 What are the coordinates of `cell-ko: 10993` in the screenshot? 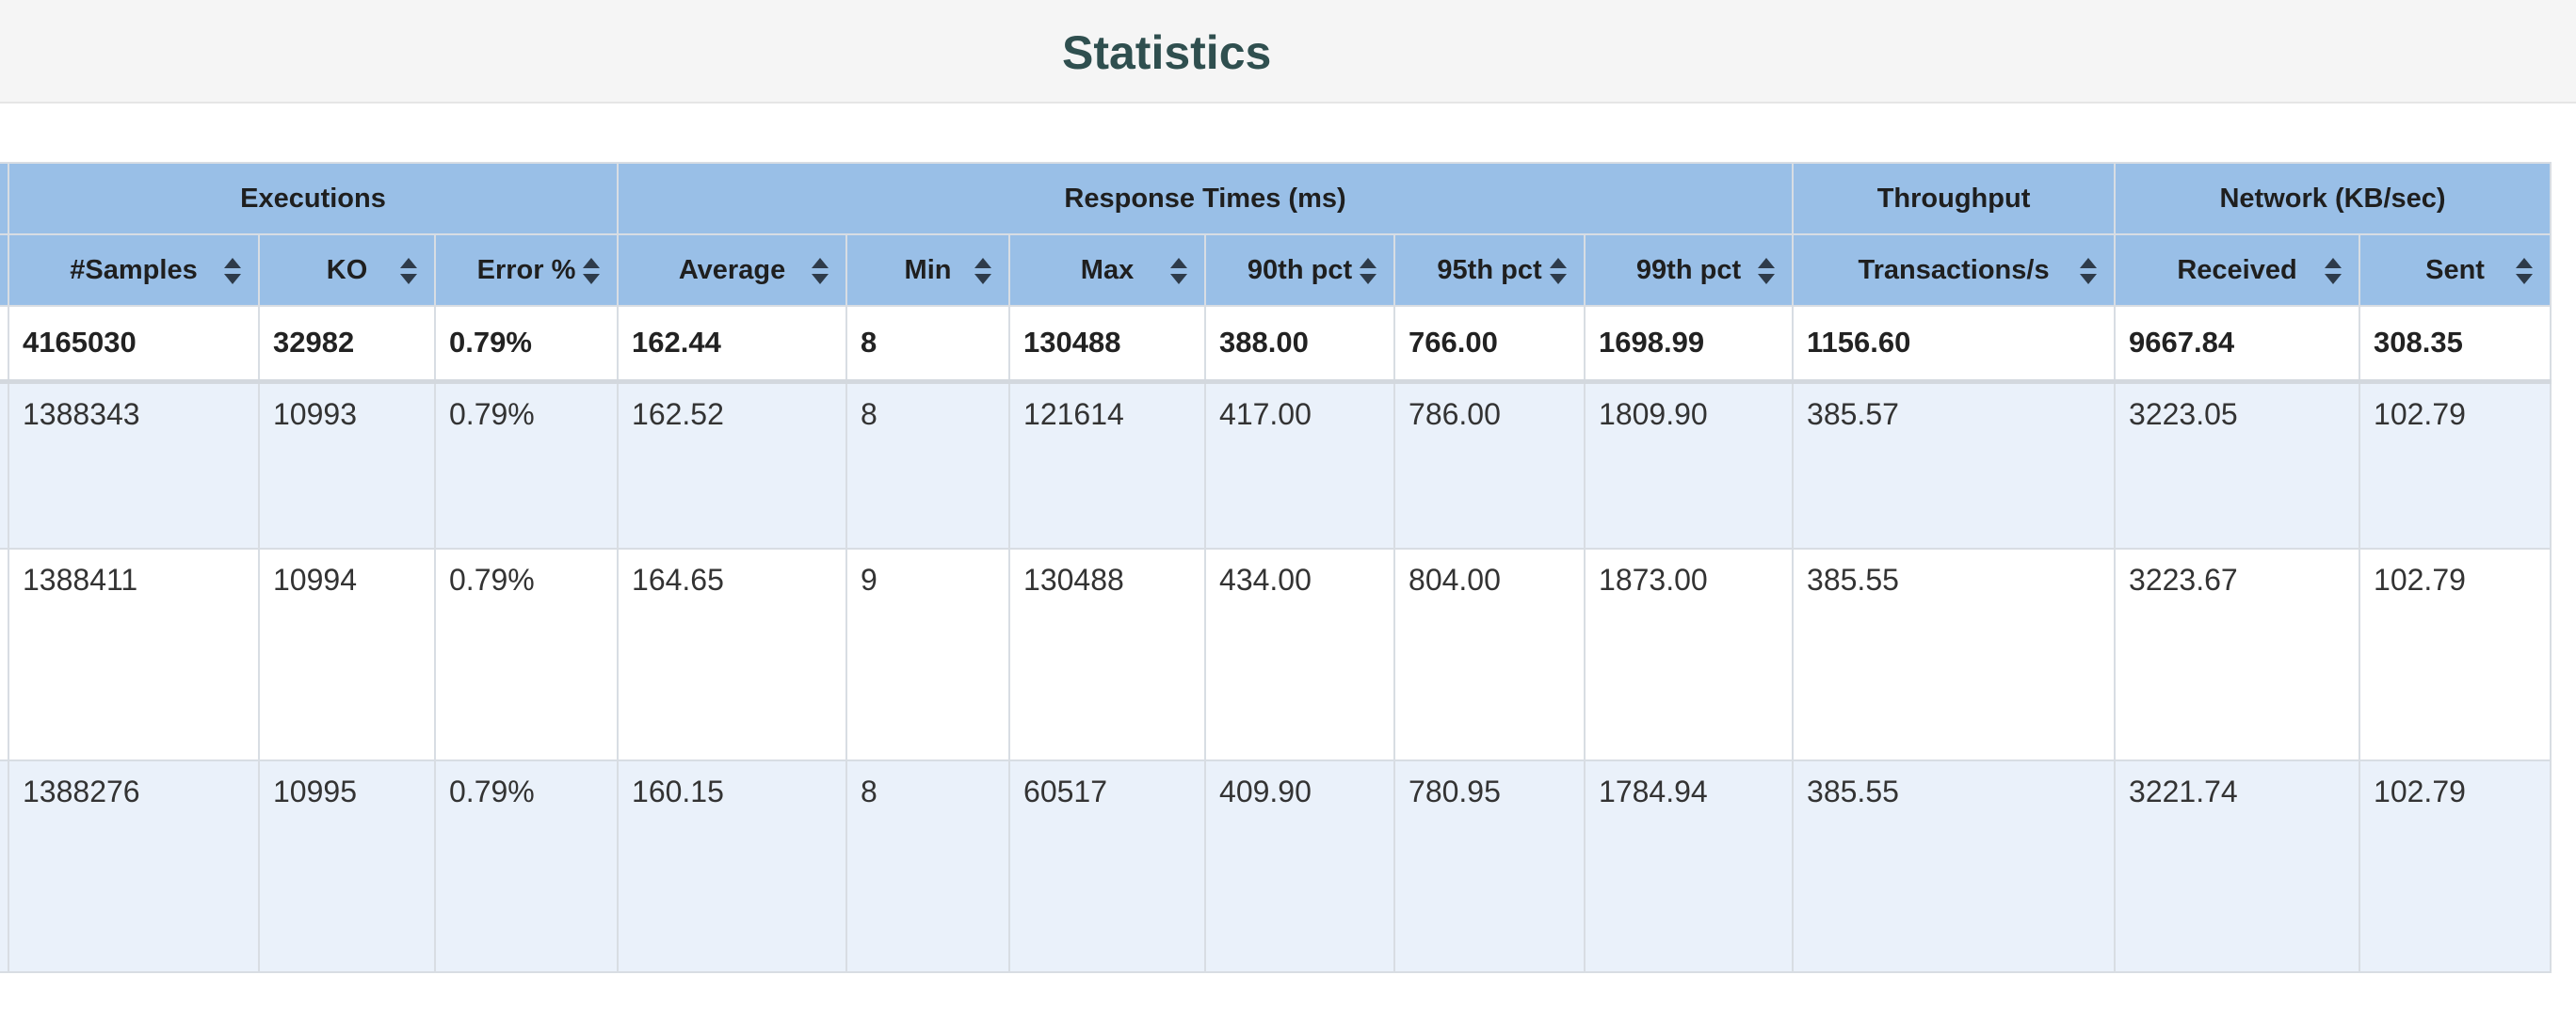 It's located at (347, 465).